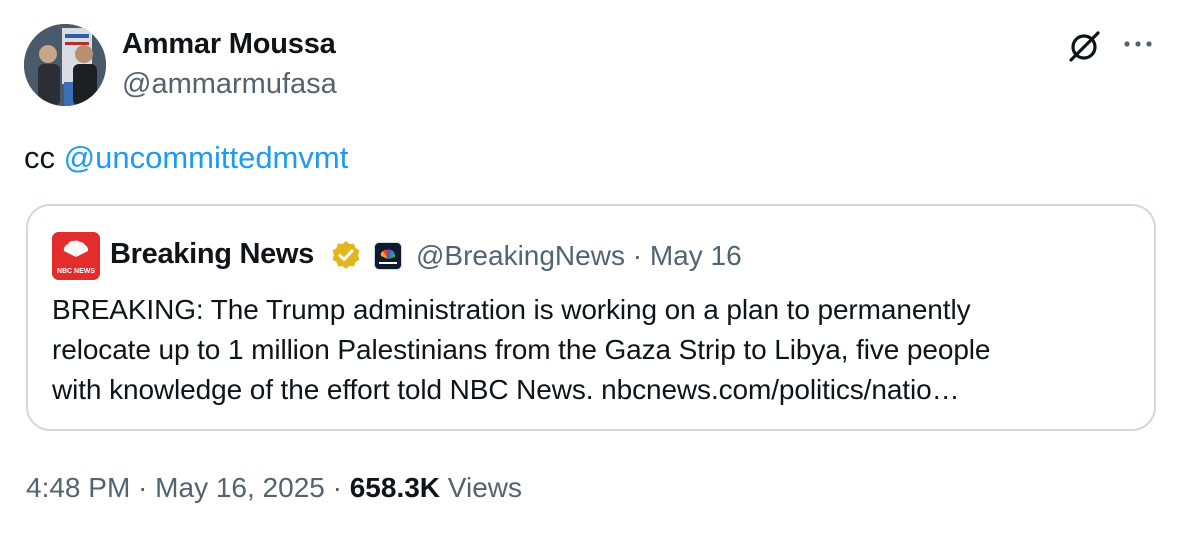 This screenshot has height=540, width=1194. I want to click on quoted-display-name: Breaking News, so click(212, 254).